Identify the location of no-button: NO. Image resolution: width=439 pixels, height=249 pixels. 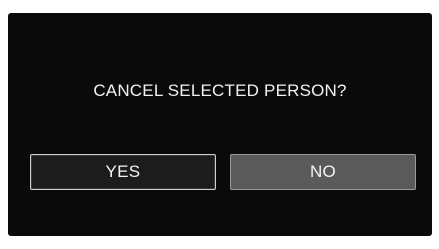
(323, 172).